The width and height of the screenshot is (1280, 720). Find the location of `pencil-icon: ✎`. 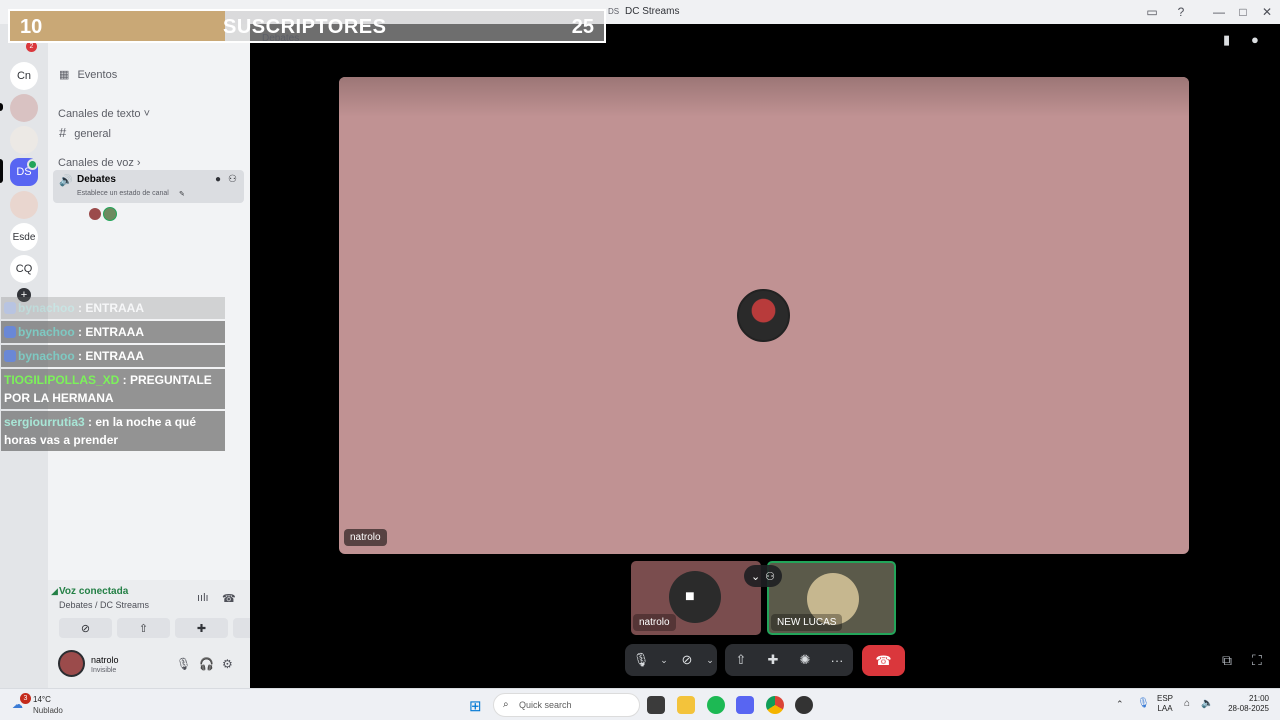

pencil-icon: ✎ is located at coordinates (182, 194).